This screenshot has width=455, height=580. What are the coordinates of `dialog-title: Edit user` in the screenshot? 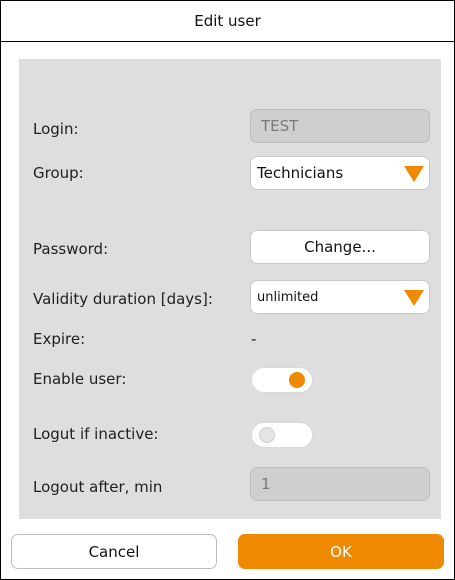 It's located at (227, 21).